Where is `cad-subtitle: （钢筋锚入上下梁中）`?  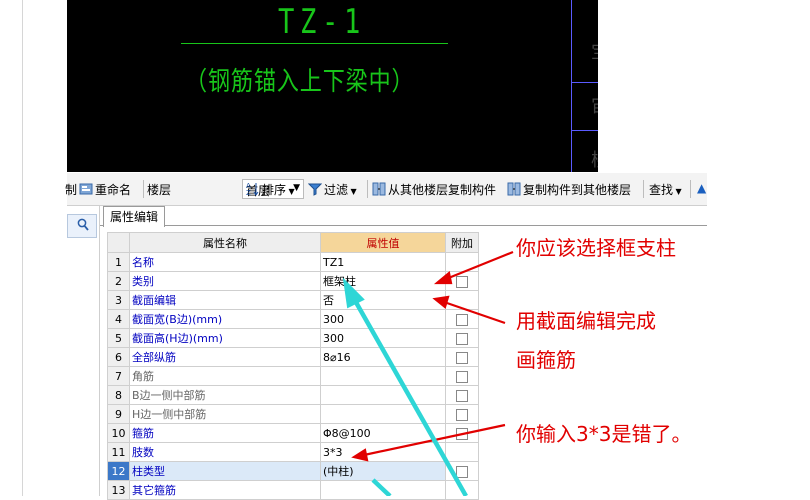
cad-subtitle: （钢筋锚入上下梁中） is located at coordinates (300, 82).